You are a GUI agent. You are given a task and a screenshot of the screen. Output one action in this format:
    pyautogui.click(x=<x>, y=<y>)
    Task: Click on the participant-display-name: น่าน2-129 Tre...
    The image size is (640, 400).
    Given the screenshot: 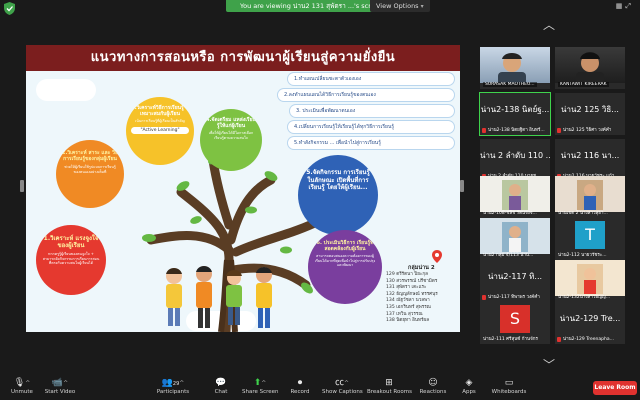 What is the action you would take?
    pyautogui.click(x=590, y=318)
    